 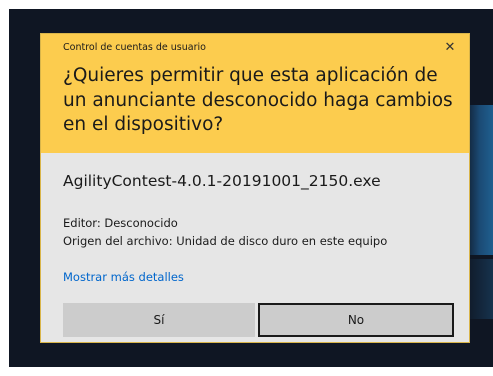 I want to click on no-button: No, so click(x=356, y=320).